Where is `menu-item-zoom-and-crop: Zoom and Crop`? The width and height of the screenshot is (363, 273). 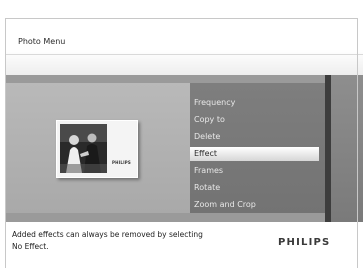
menu-item-zoom-and-crop: Zoom and Crop is located at coordinates (225, 205).